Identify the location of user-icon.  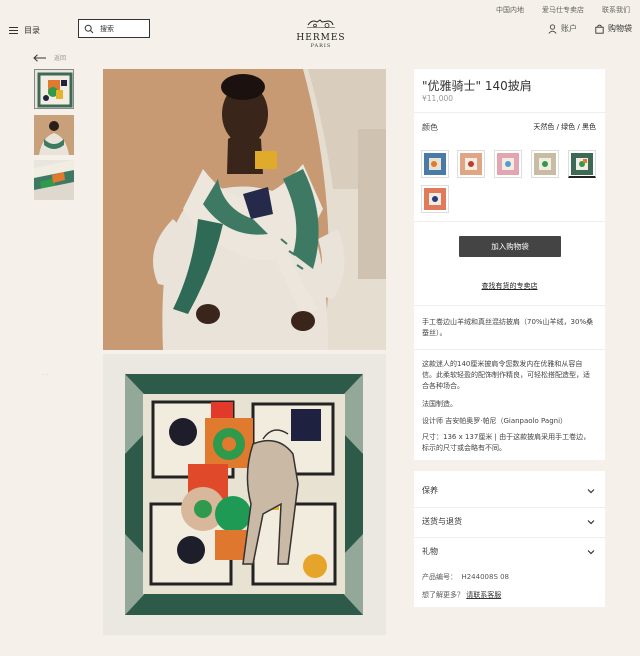
(552, 28).